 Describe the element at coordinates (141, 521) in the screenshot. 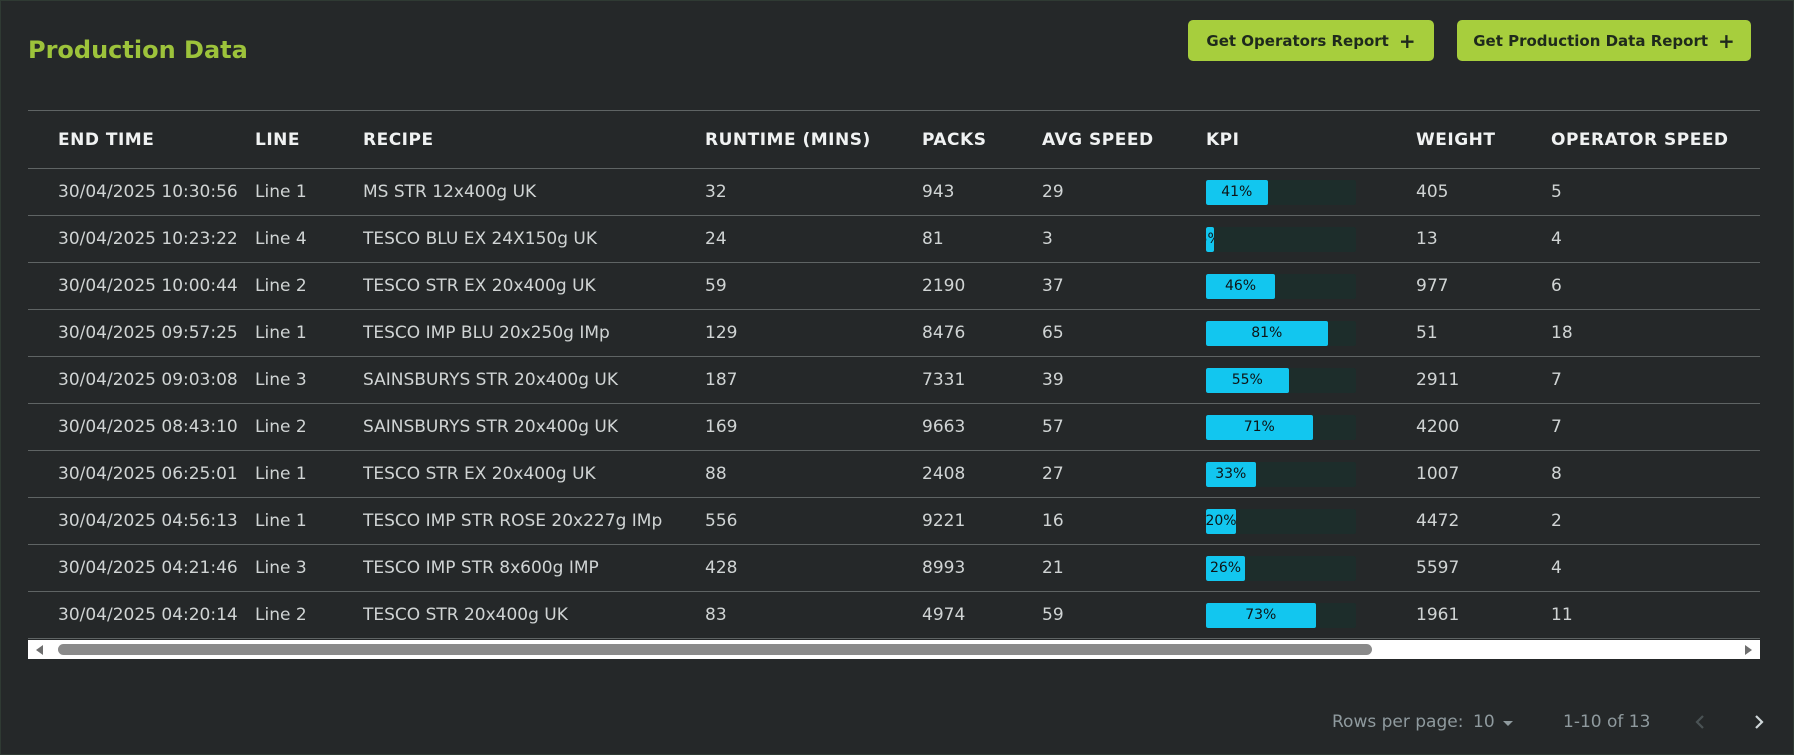

I see `cell-end-time: 30/04/2025 04:56:13` at that location.